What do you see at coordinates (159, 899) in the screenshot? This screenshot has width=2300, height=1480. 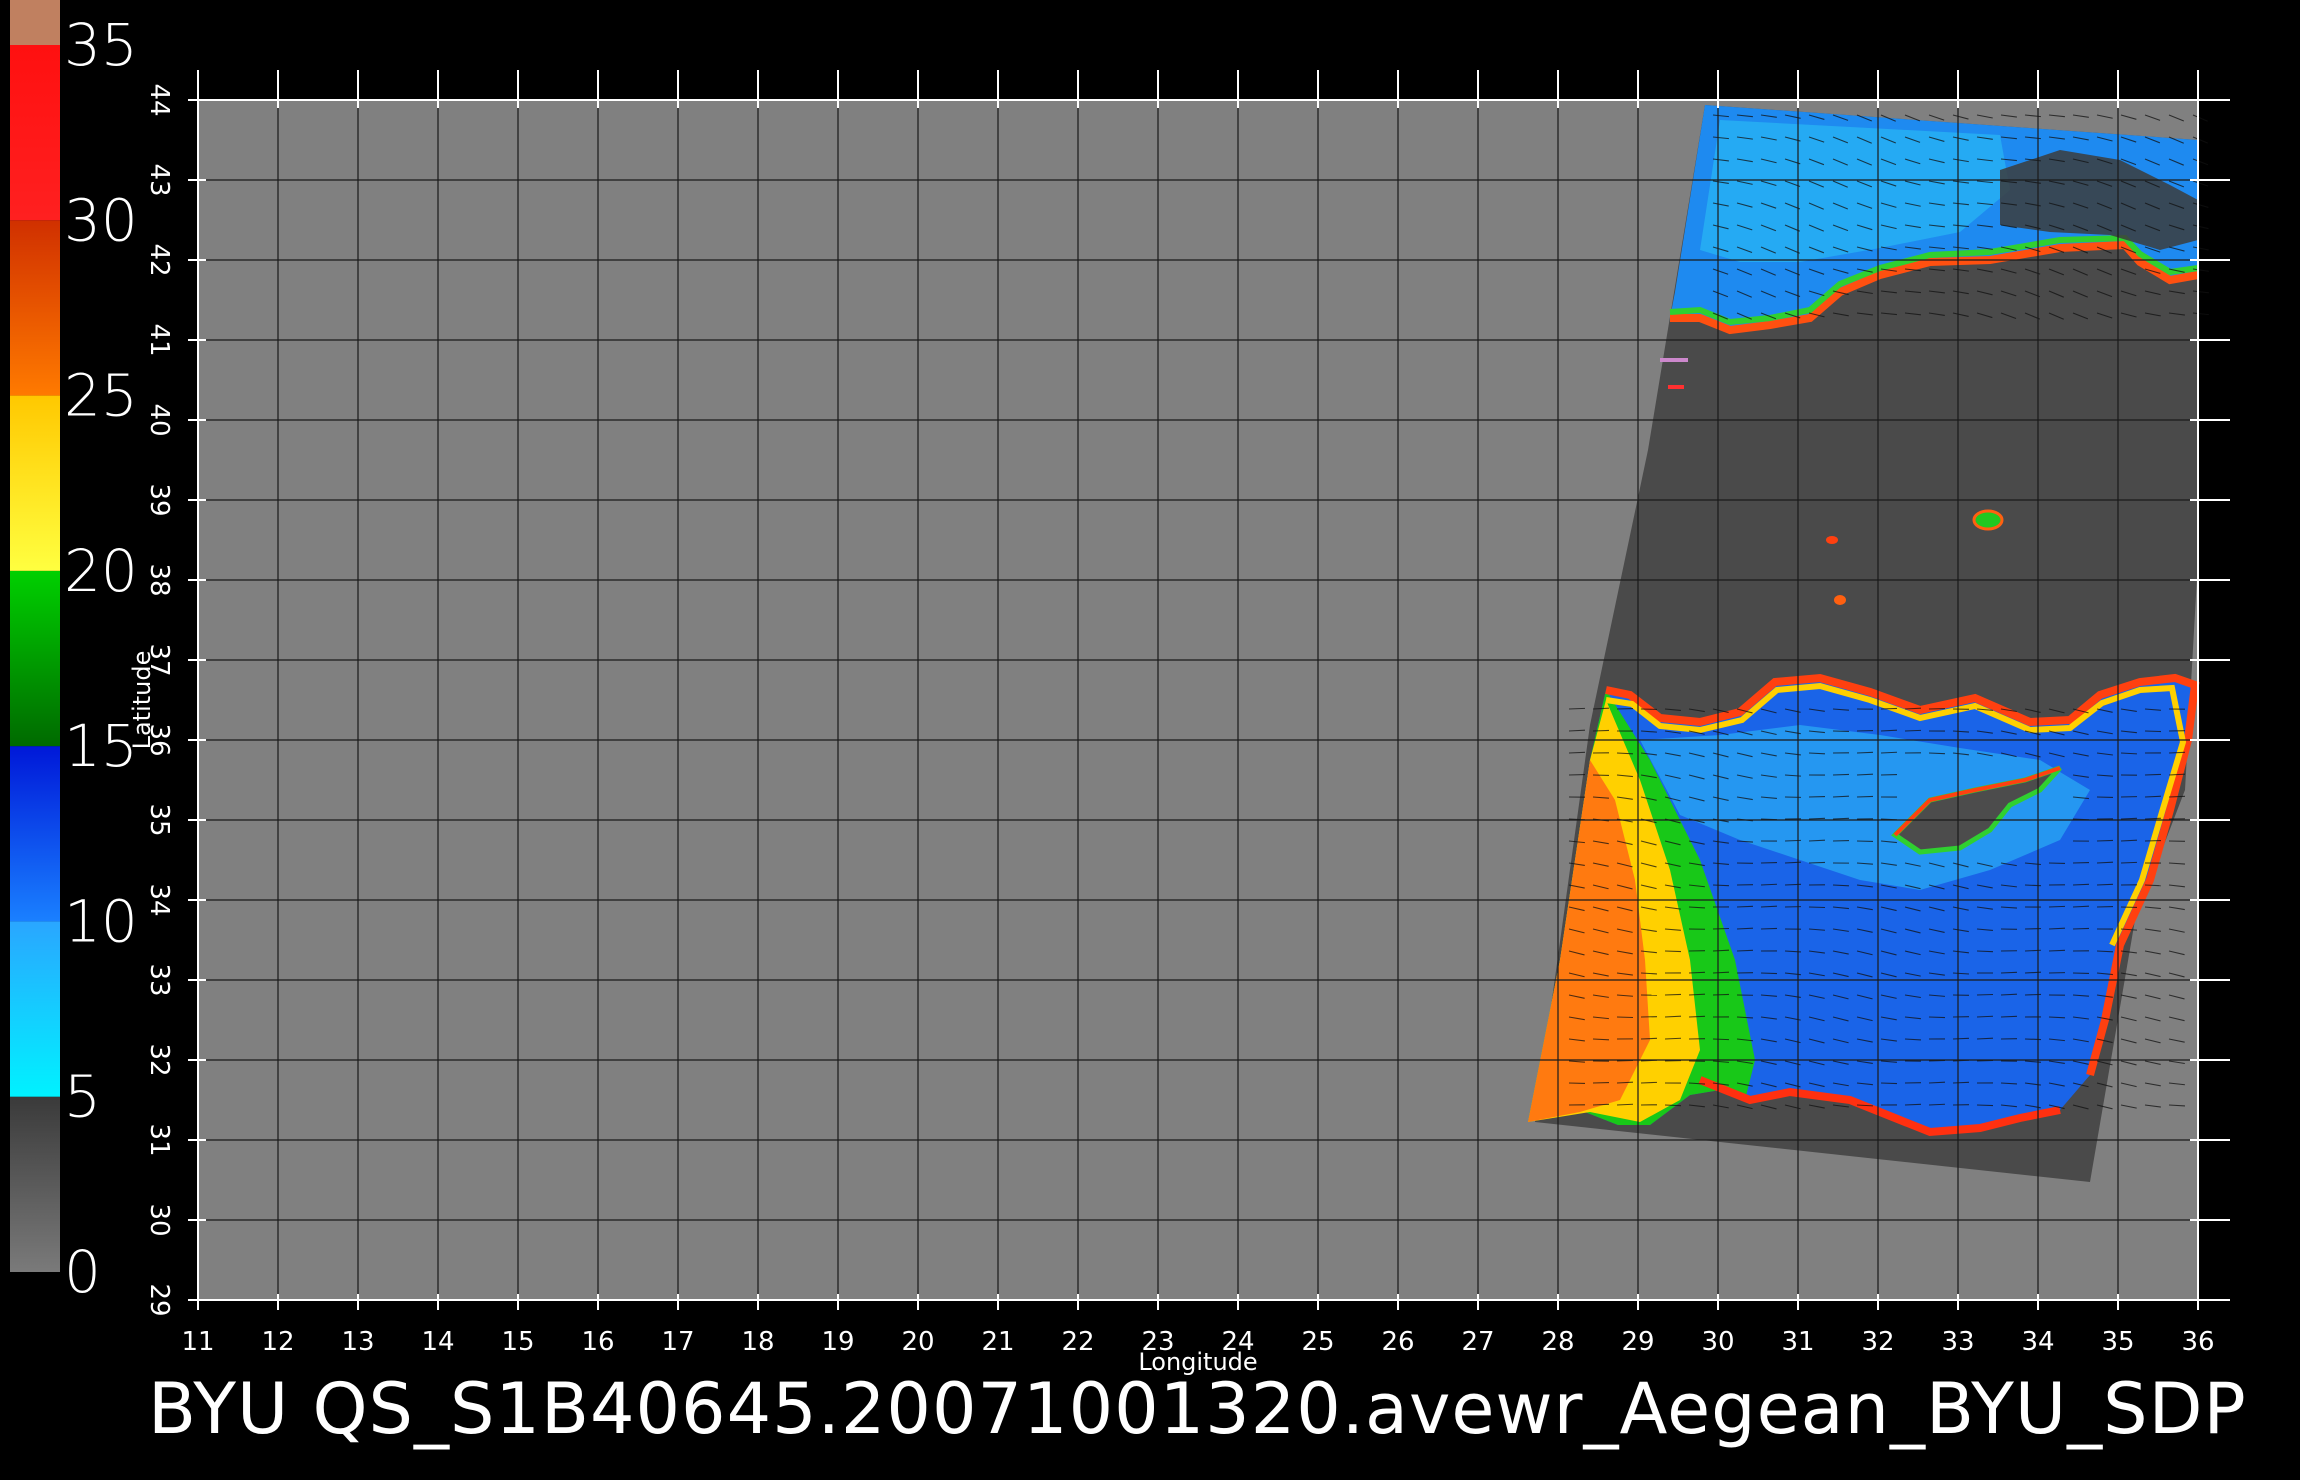 I see `y-tick-label: 34` at bounding box center [159, 899].